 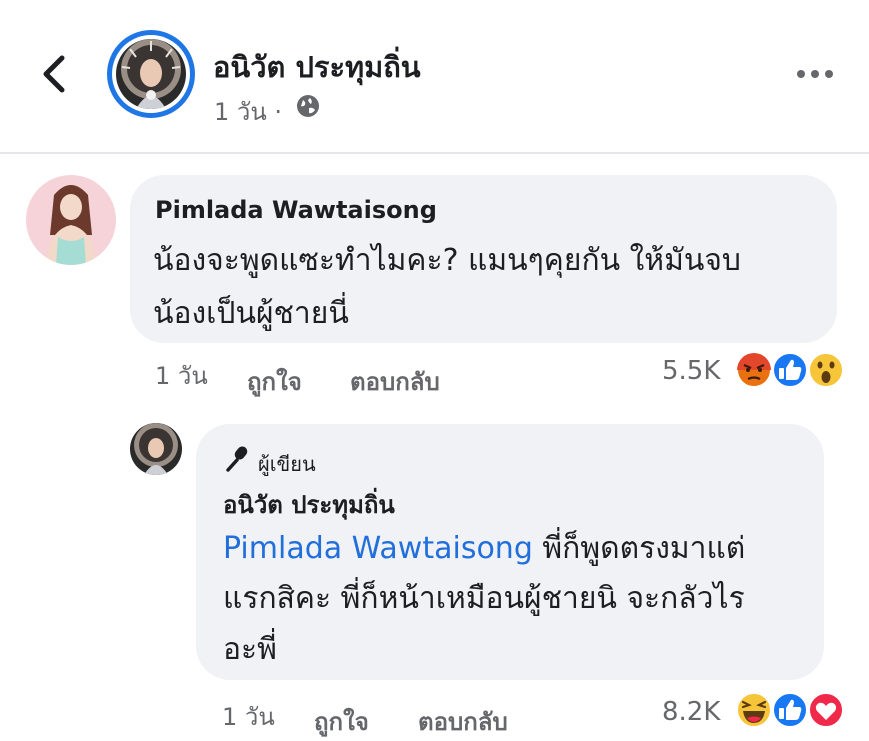 What do you see at coordinates (691, 371) in the screenshot?
I see `comment-reaction-count: 5.5K` at bounding box center [691, 371].